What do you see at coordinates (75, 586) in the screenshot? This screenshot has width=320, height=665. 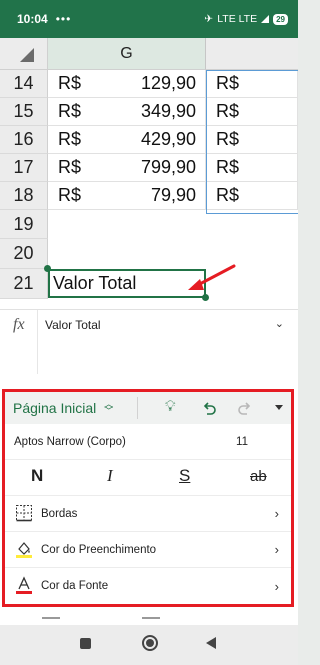 I see `font-color-label: Cor da Fonte` at bounding box center [75, 586].